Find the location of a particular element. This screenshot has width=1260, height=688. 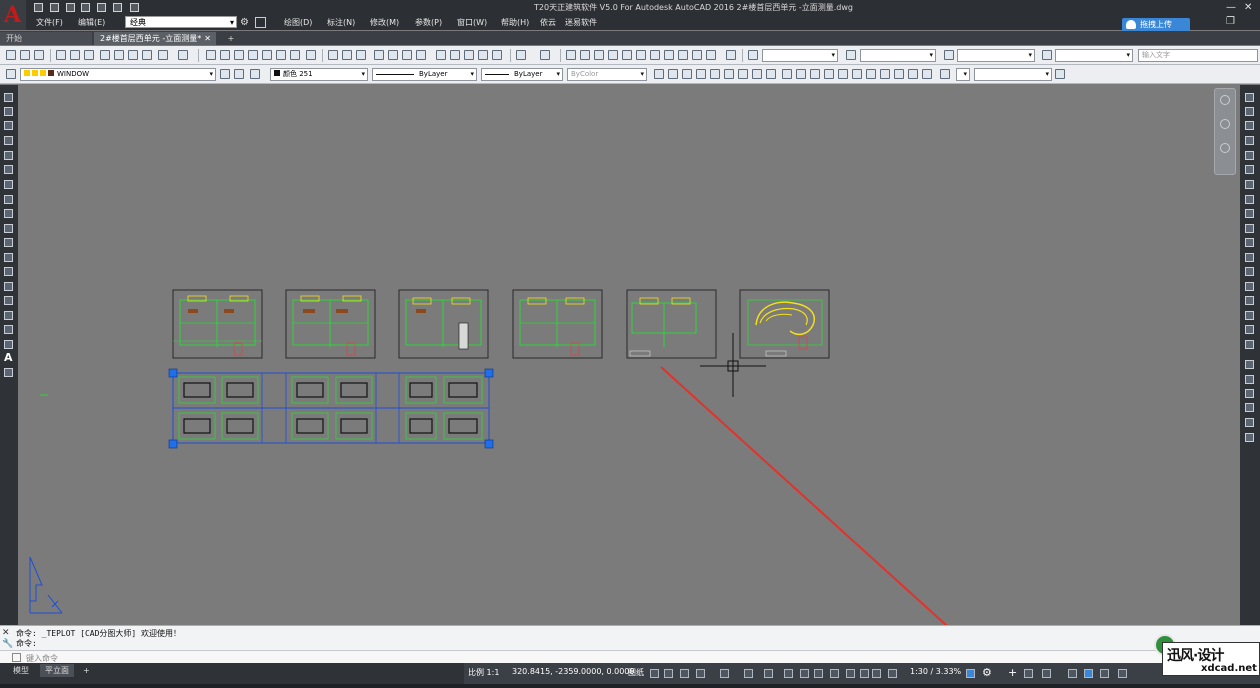

draworder-back-icon is located at coordinates (1249, 379).